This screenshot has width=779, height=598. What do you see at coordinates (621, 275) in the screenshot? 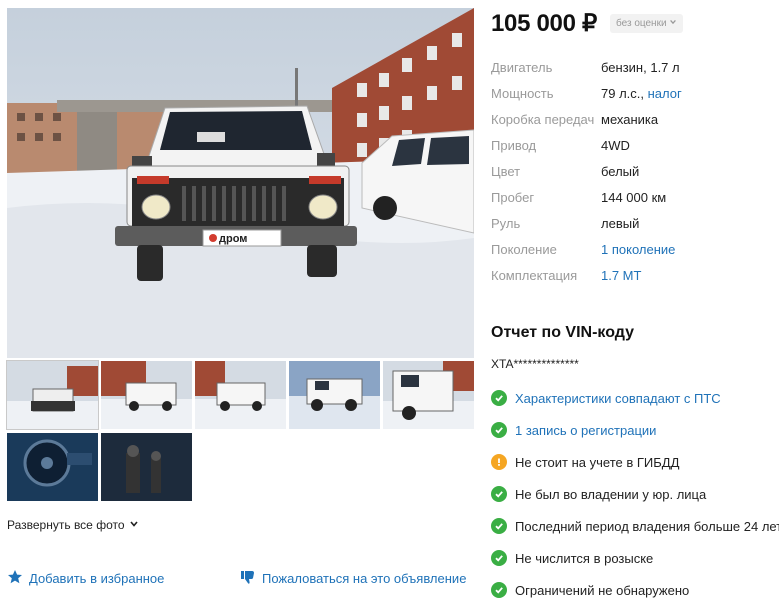
I see `trim-link: 1.7 MT` at bounding box center [621, 275].